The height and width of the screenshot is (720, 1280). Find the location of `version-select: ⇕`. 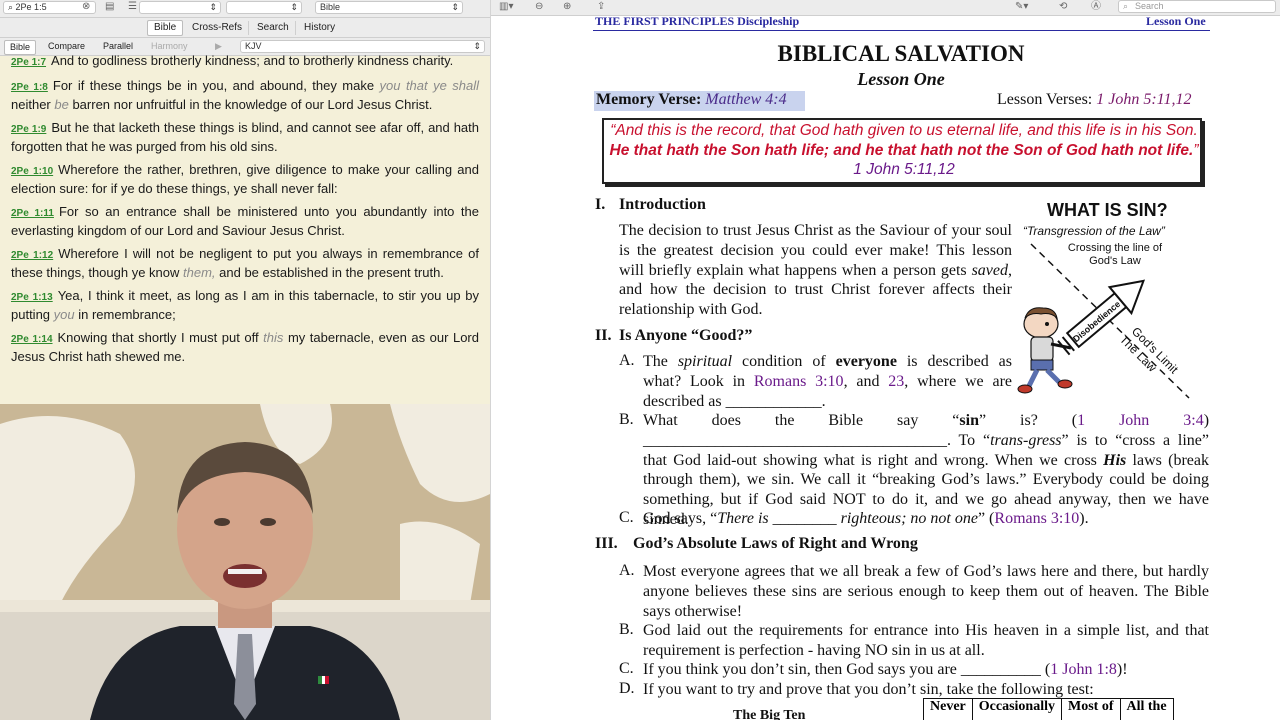

version-select: ⇕ is located at coordinates (180, 7).